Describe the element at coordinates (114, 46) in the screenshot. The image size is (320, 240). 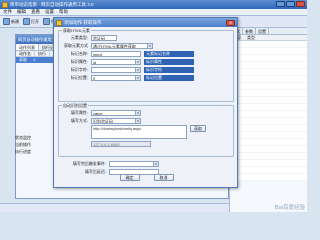
I see `find-mode-value: 通过HTML元素属性获取` at that location.